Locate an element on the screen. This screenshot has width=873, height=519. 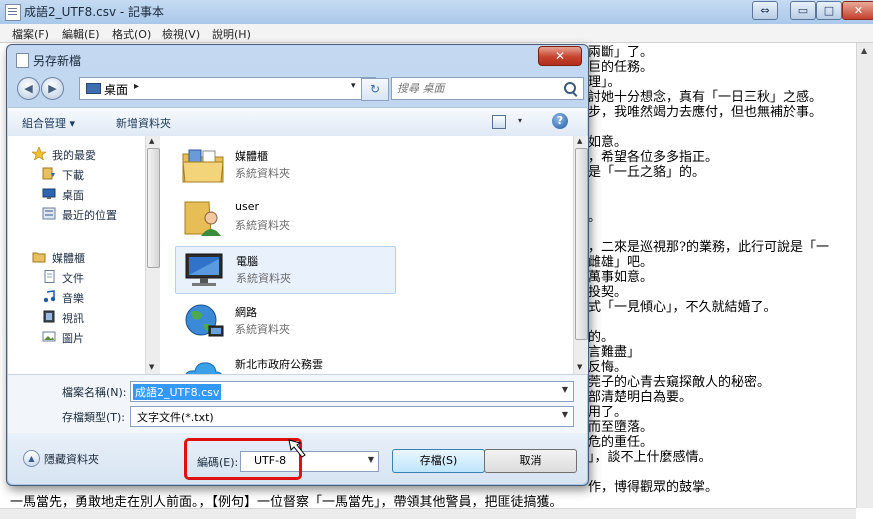
text-line: 。 is located at coordinates (595, 217).